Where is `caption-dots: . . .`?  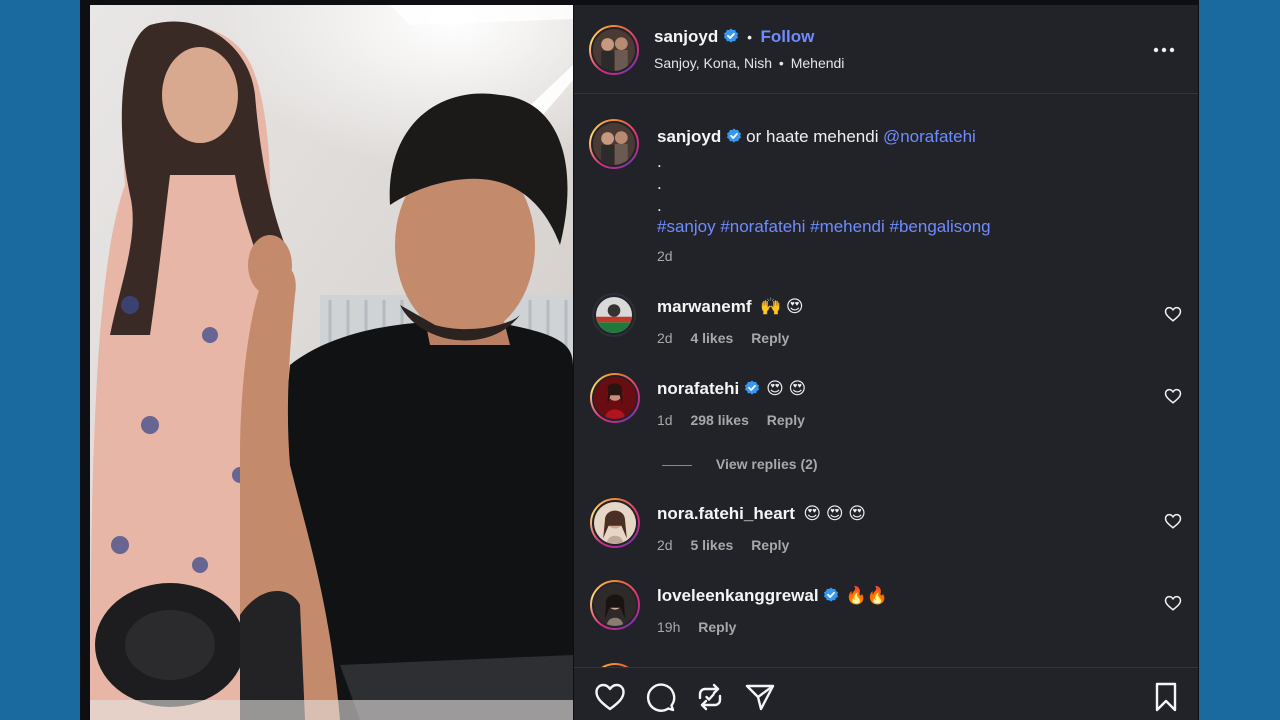 caption-dots: . . . is located at coordinates (659, 184).